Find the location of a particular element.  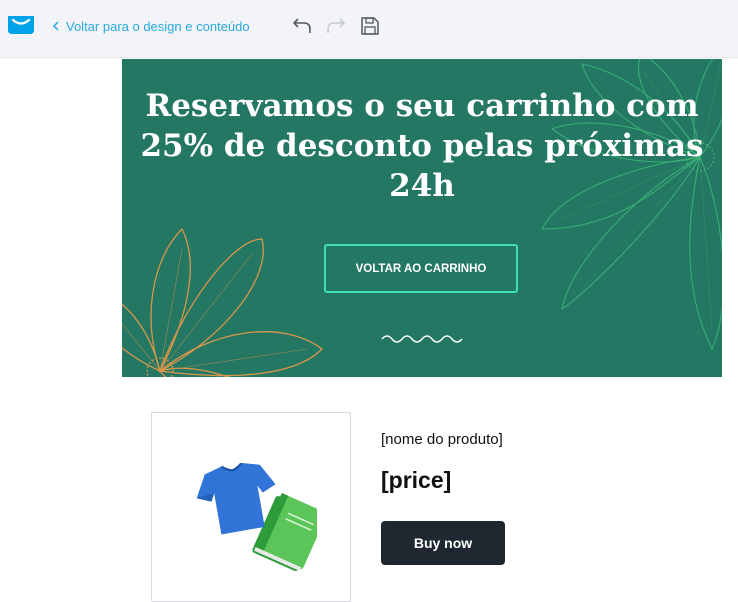

save-icon is located at coordinates (370, 26).